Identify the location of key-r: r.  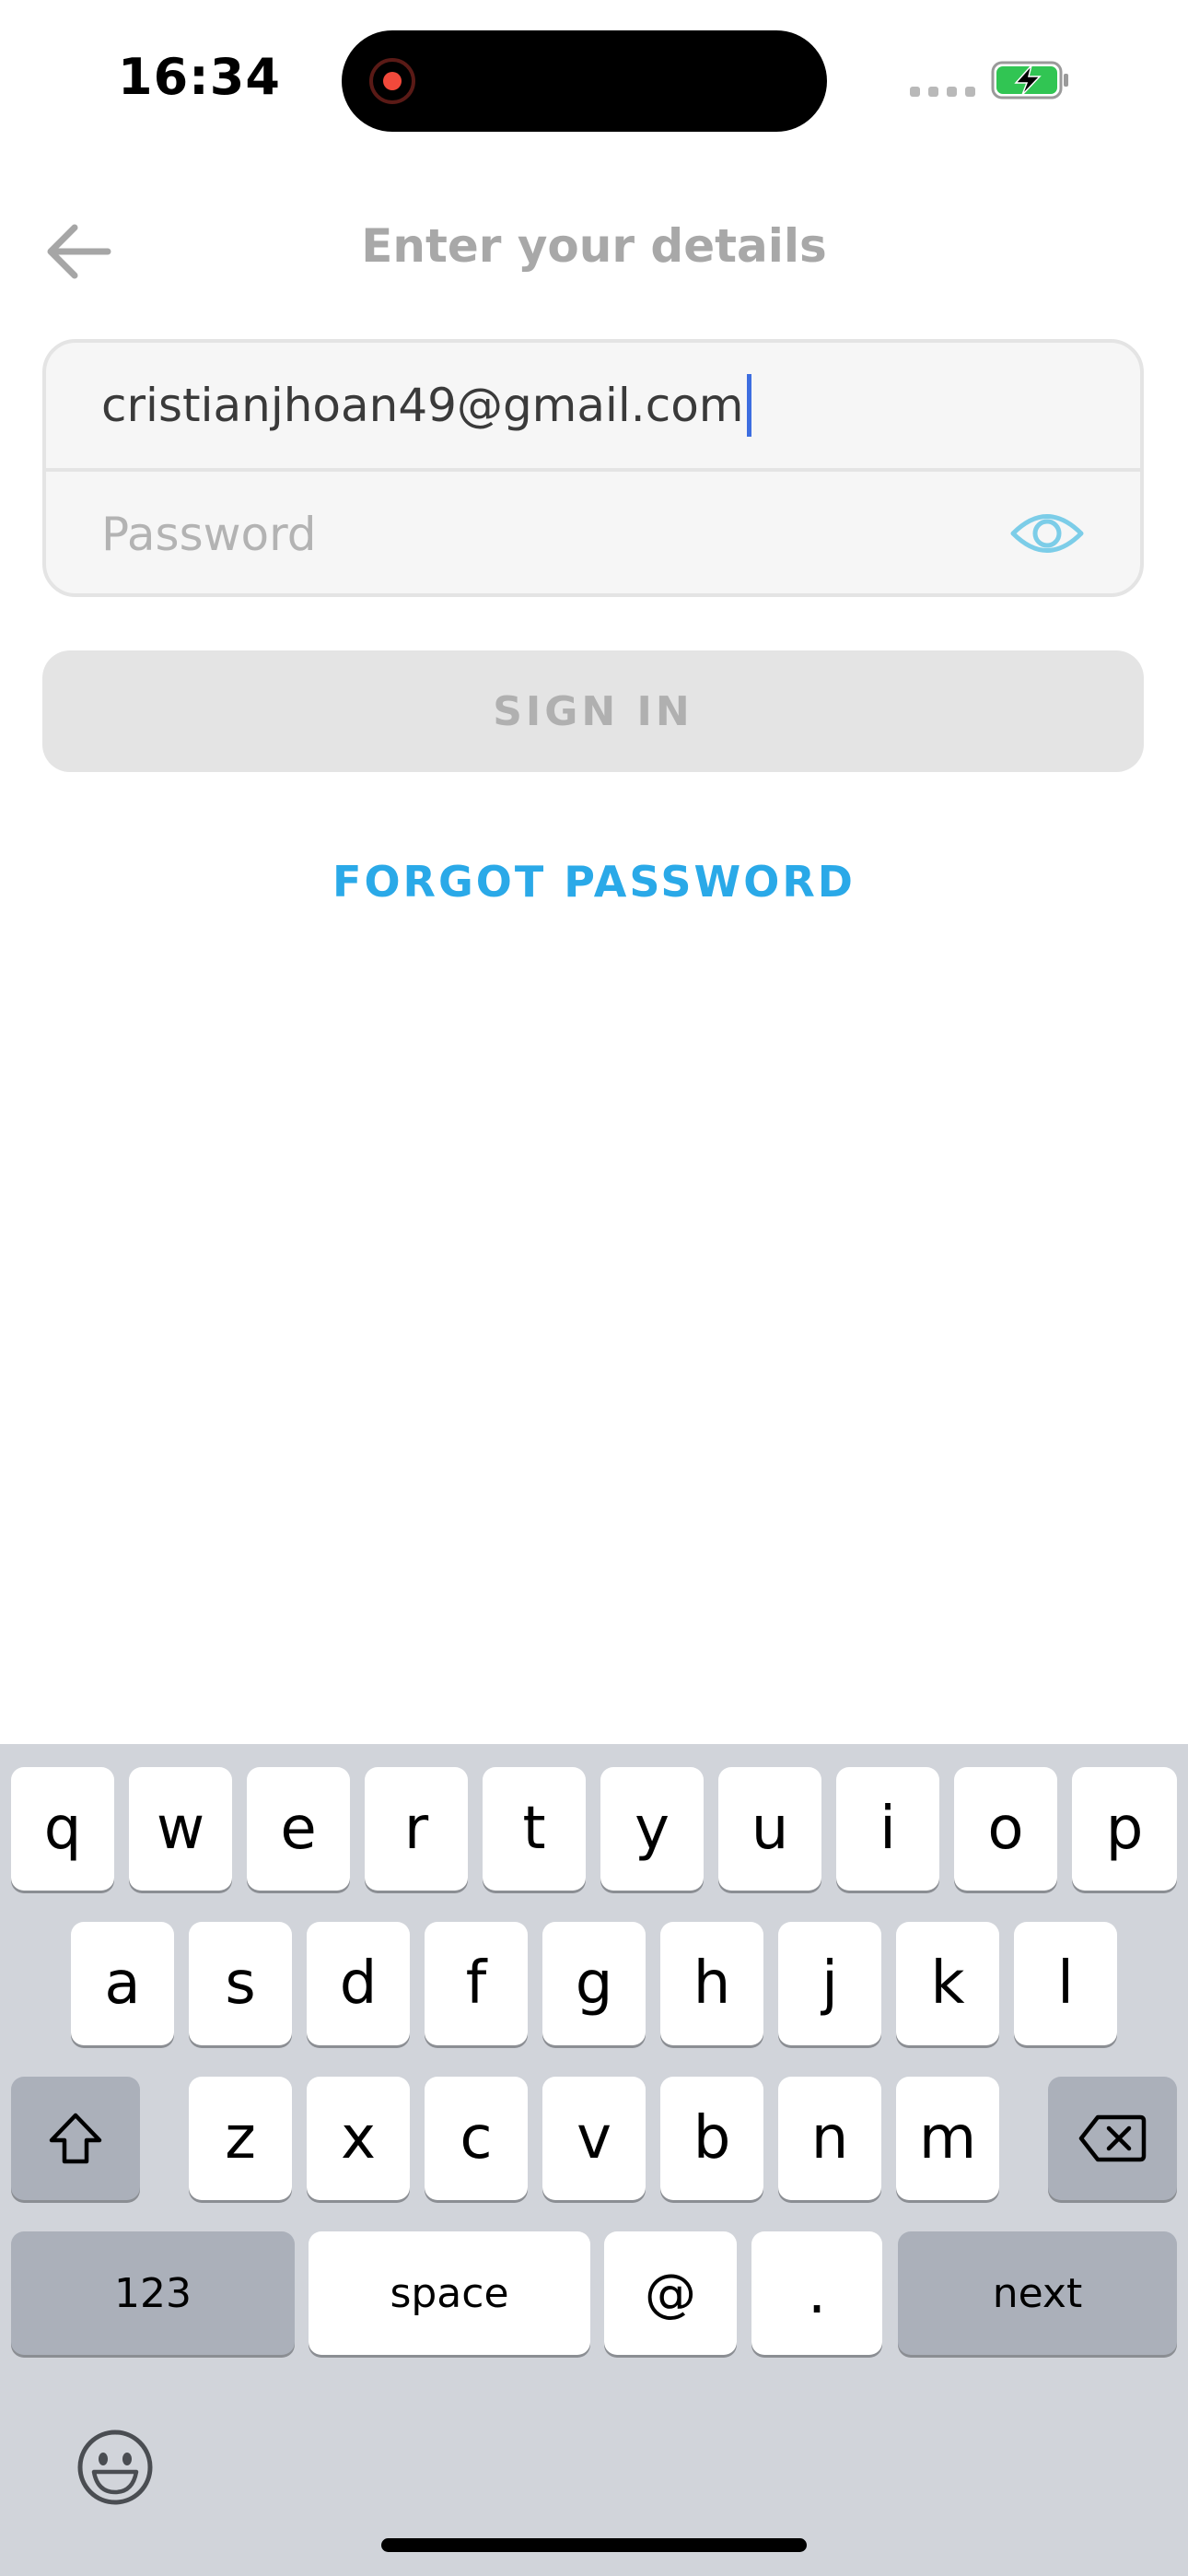
(416, 1829).